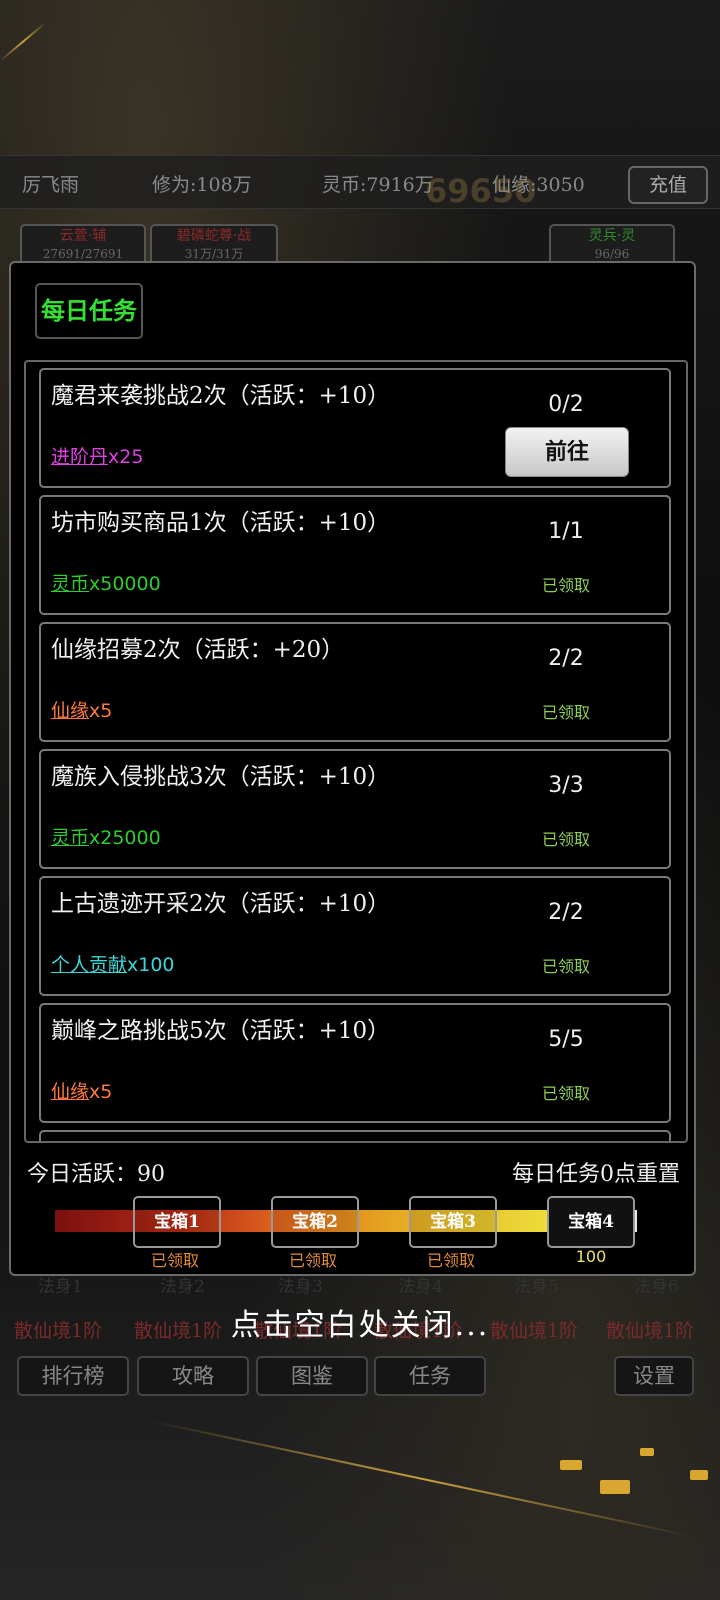 The width and height of the screenshot is (720, 1600). I want to click on task-reward: 灵币x50000, so click(106, 582).